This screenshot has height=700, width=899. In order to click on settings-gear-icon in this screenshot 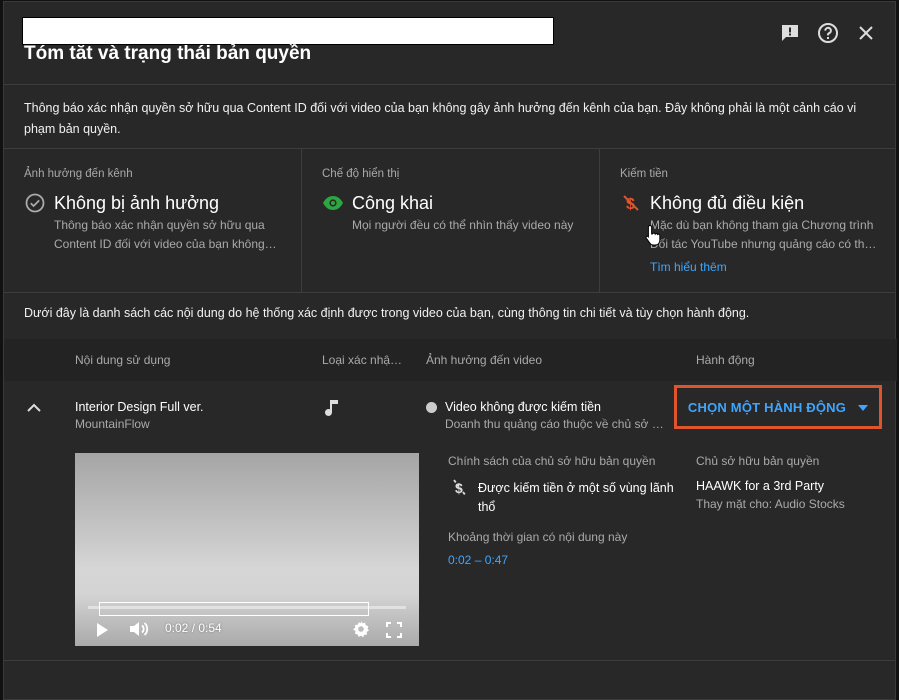, I will do `click(361, 629)`.